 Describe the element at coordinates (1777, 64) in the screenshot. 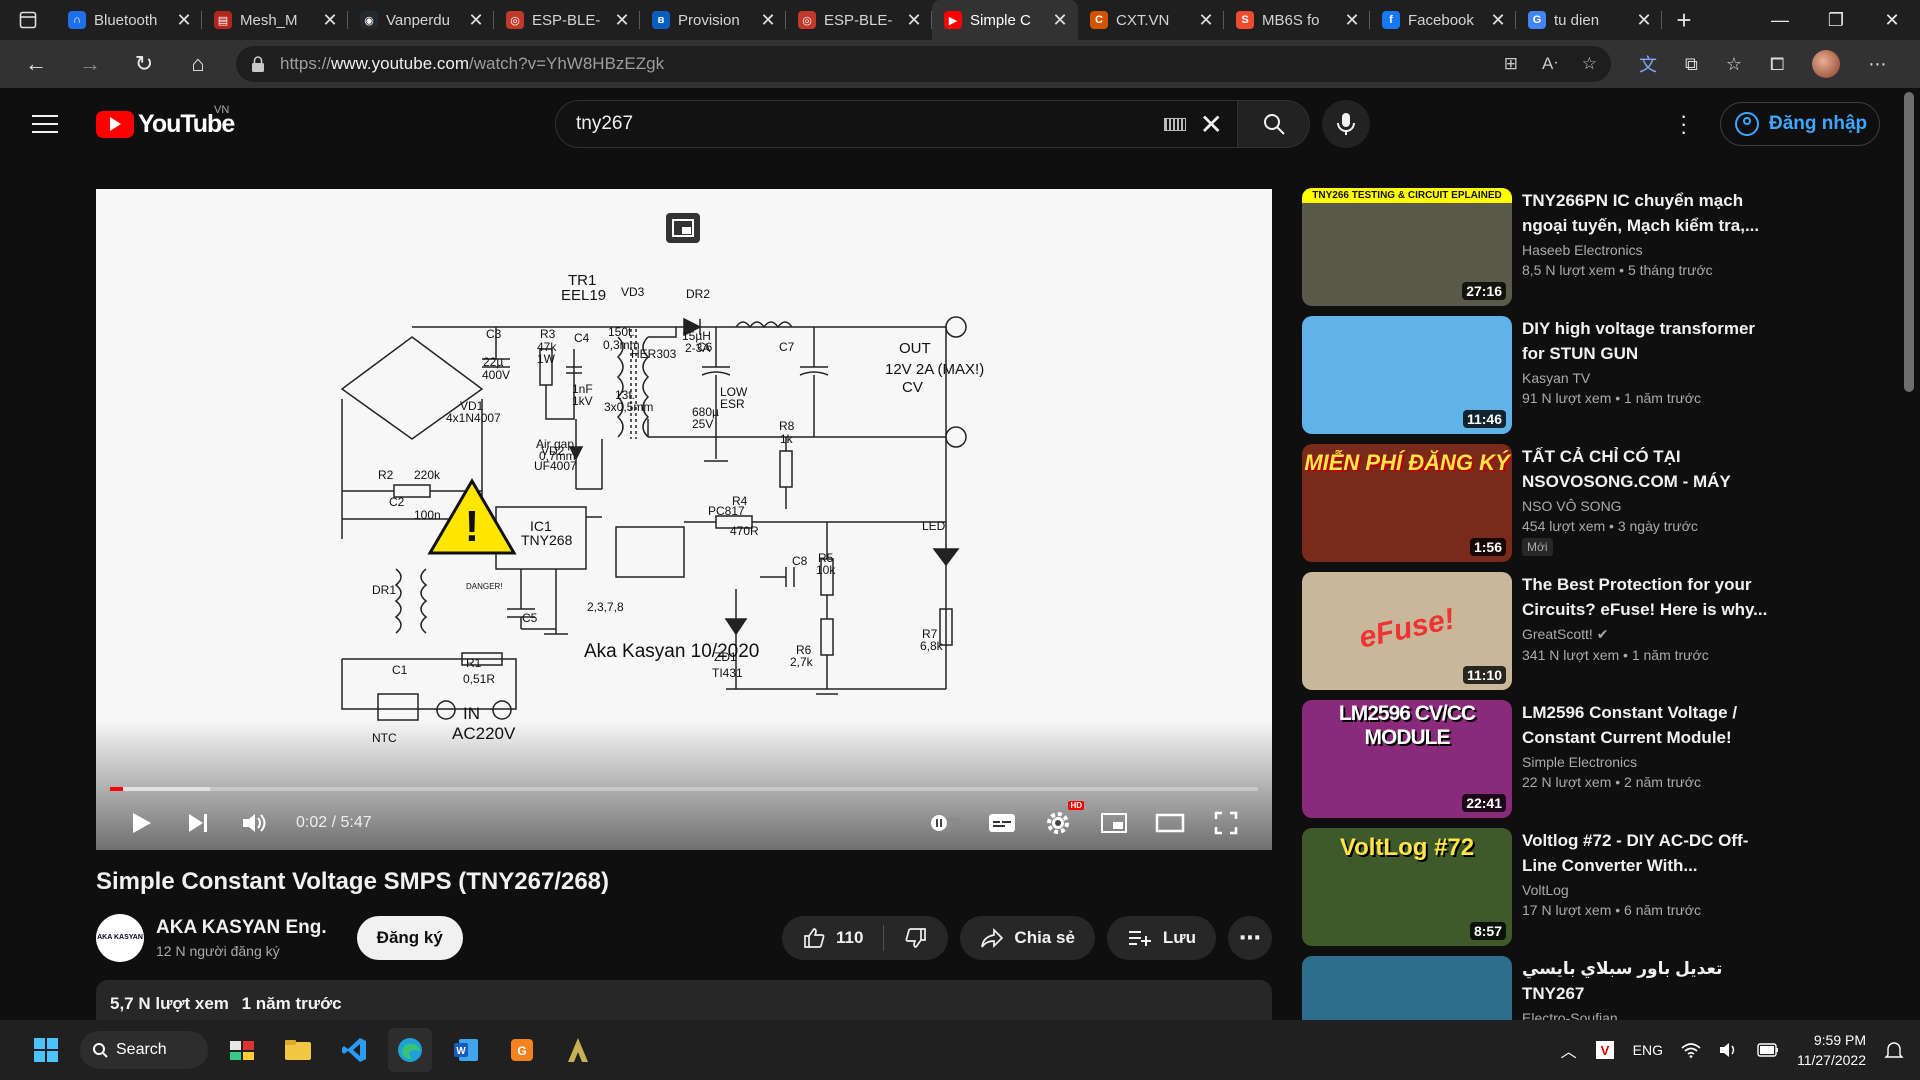

I see `collections-icon: ⧠` at that location.